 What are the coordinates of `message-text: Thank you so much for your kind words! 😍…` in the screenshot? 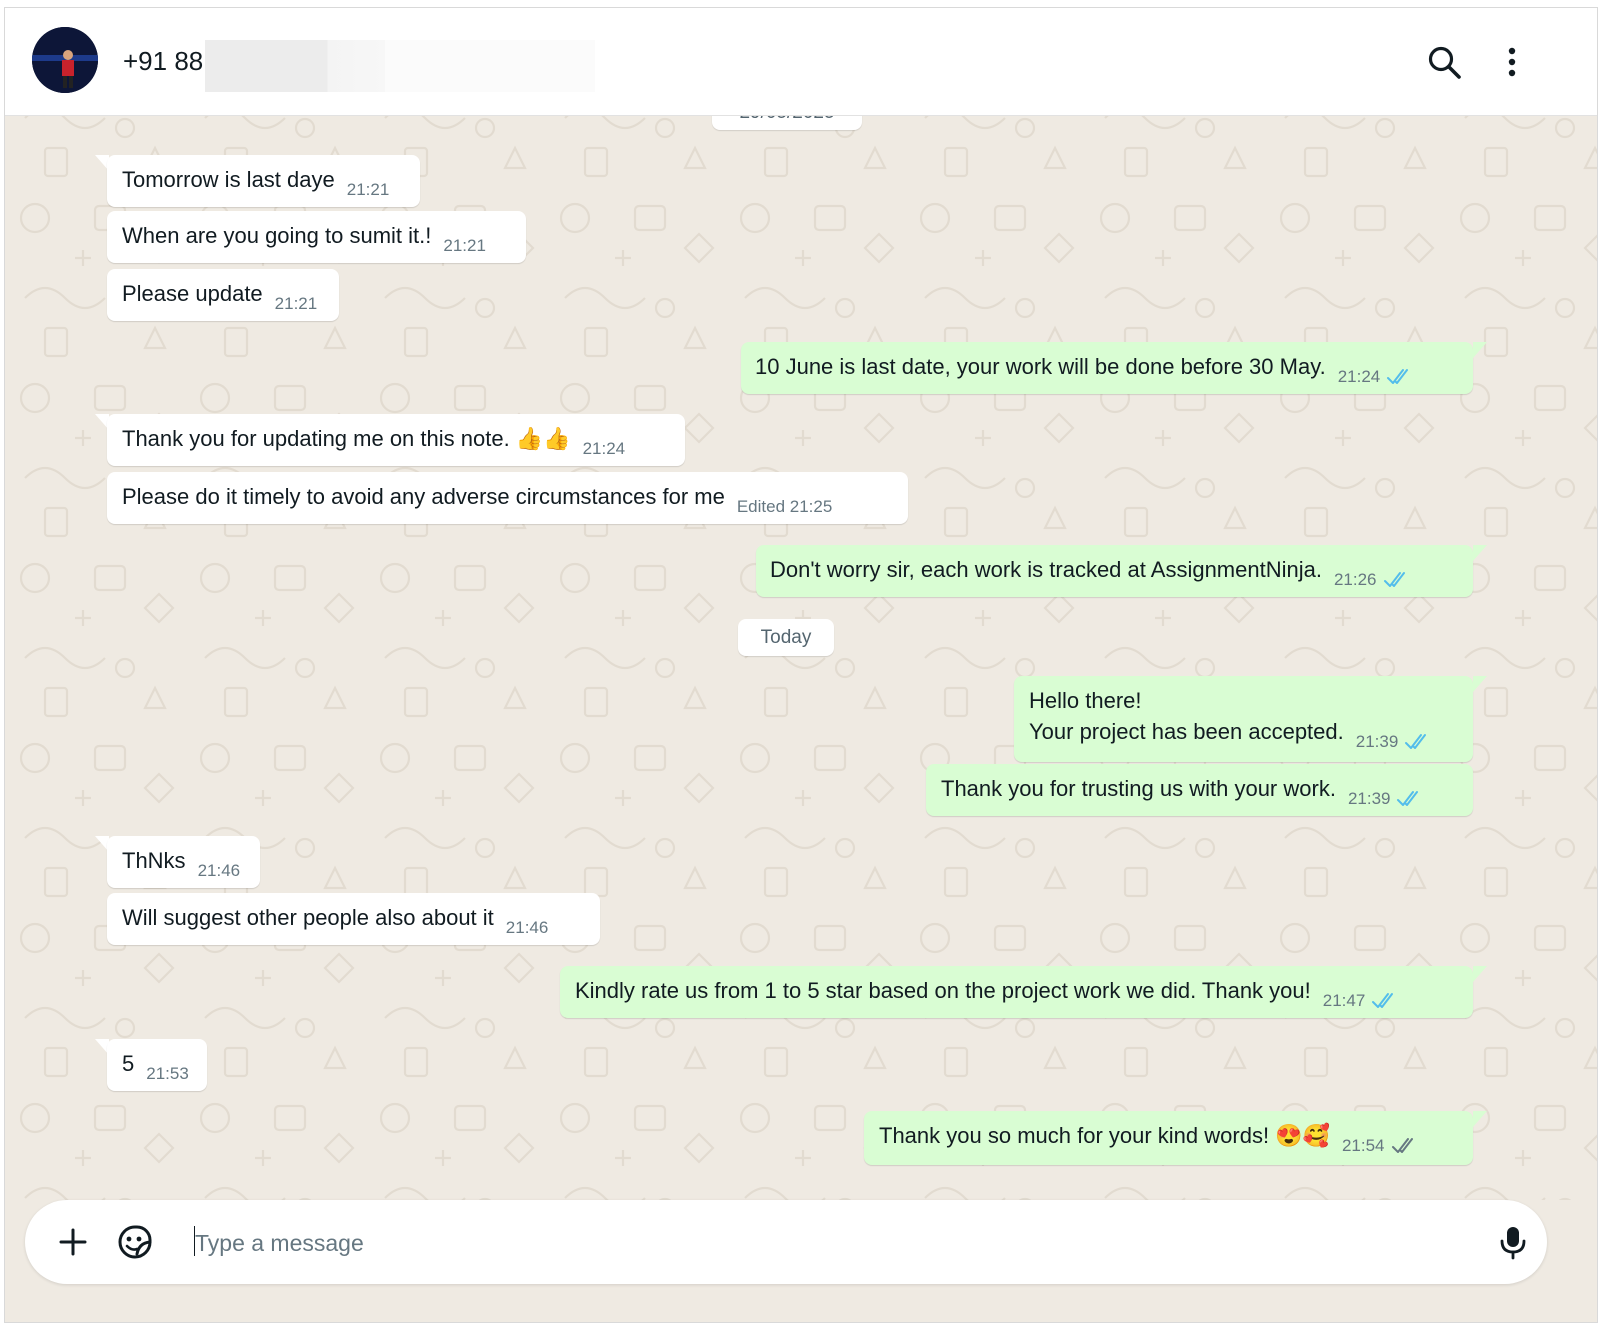 It's located at (1104, 1135).